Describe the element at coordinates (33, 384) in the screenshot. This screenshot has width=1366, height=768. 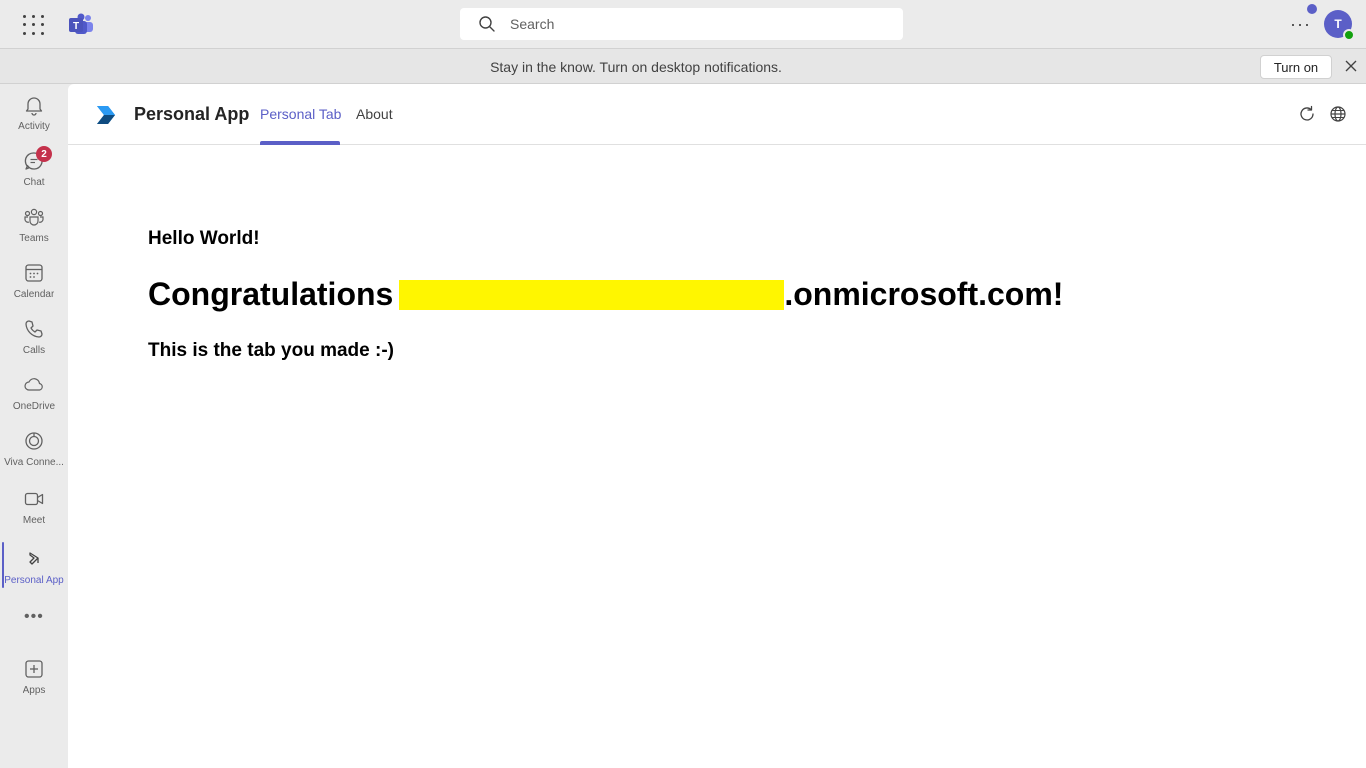
I see `cloud-icon` at that location.